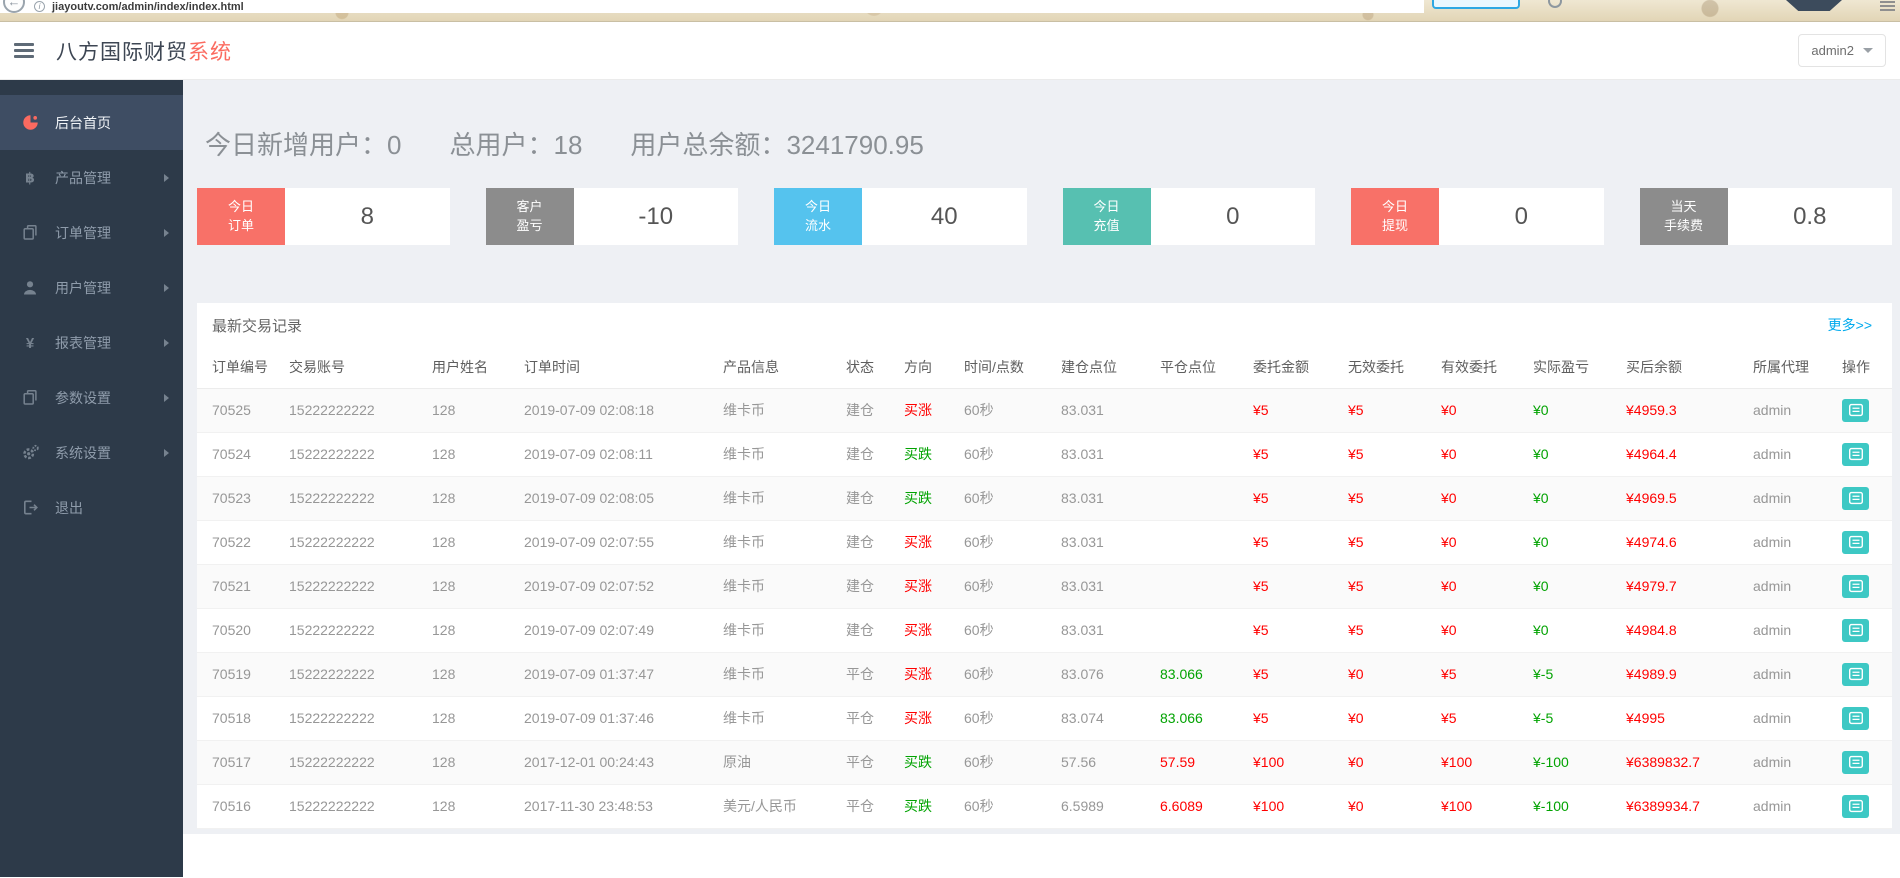 This screenshot has height=878, width=1900. Describe the element at coordinates (1689, 718) in the screenshot. I see `cell-balance: ¥4995` at that location.